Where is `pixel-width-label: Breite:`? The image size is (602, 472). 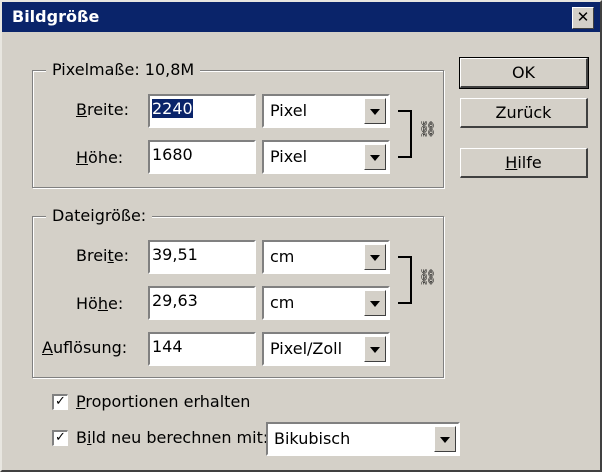 pixel-width-label: Breite: is located at coordinates (103, 109).